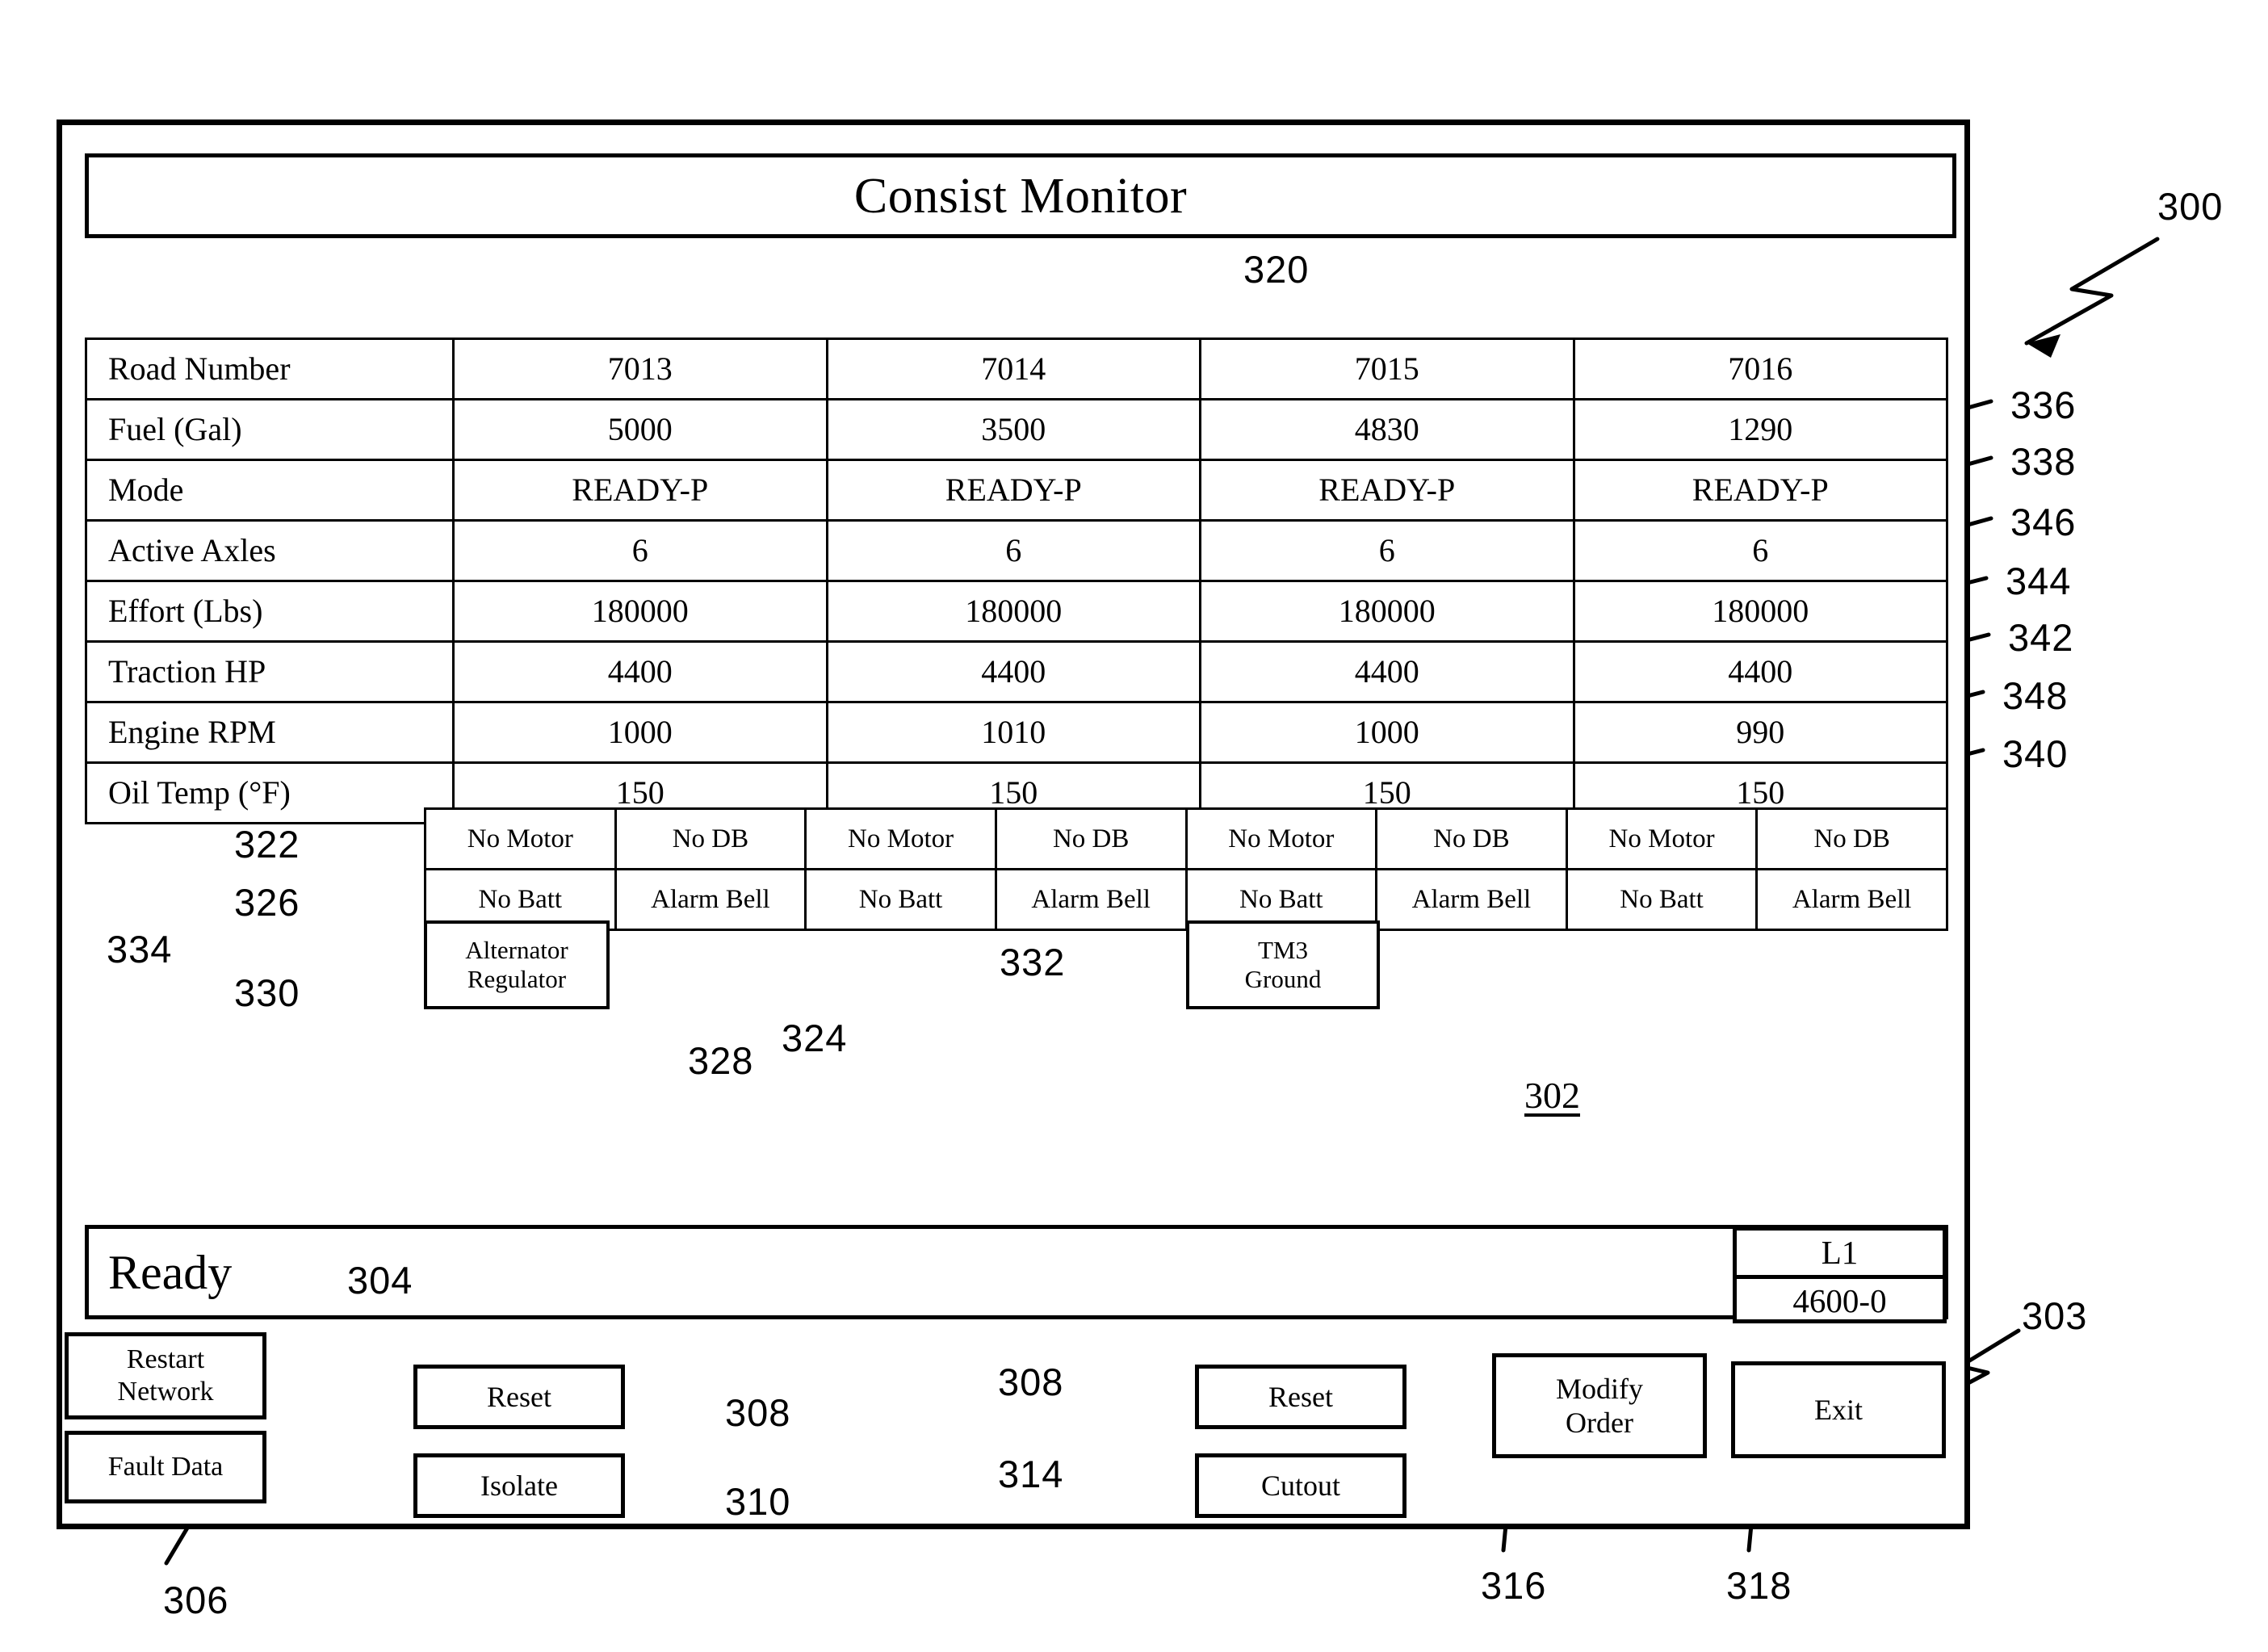 This screenshot has width=2268, height=1652. I want to click on title-bar: Consist Monitor, so click(1020, 195).